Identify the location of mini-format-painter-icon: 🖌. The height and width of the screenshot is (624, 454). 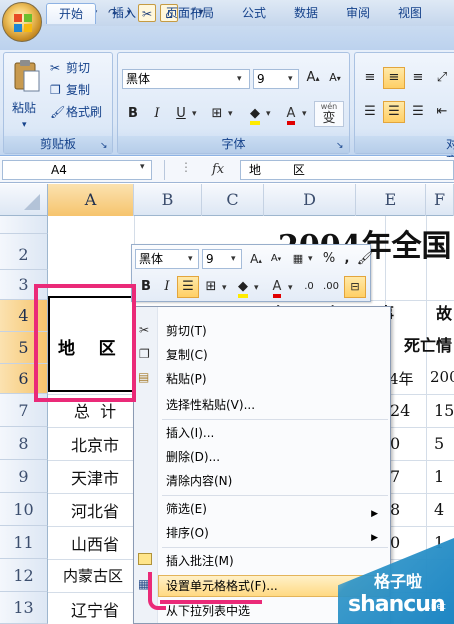
(365, 259).